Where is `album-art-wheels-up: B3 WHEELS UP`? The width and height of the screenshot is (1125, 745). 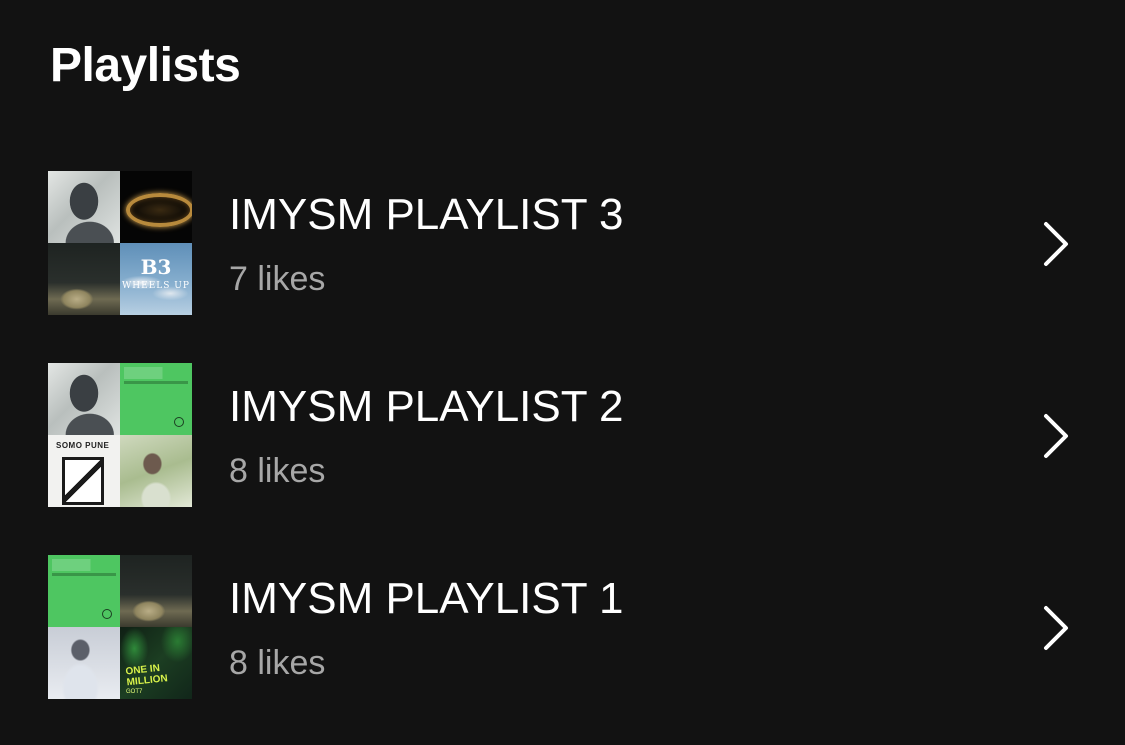 album-art-wheels-up: B3 WHEELS UP is located at coordinates (156, 279).